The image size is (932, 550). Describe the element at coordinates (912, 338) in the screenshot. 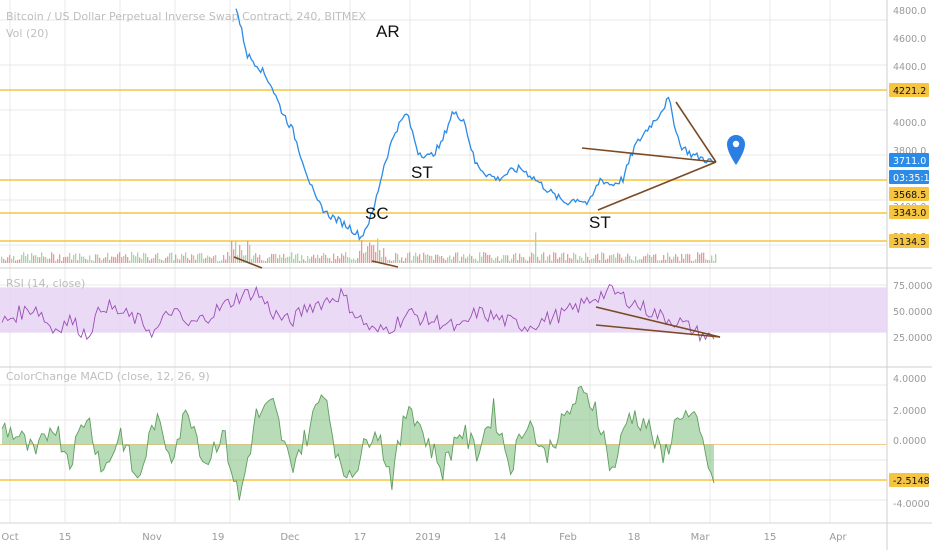

I see `rsi-tick-label: 25.0000` at that location.